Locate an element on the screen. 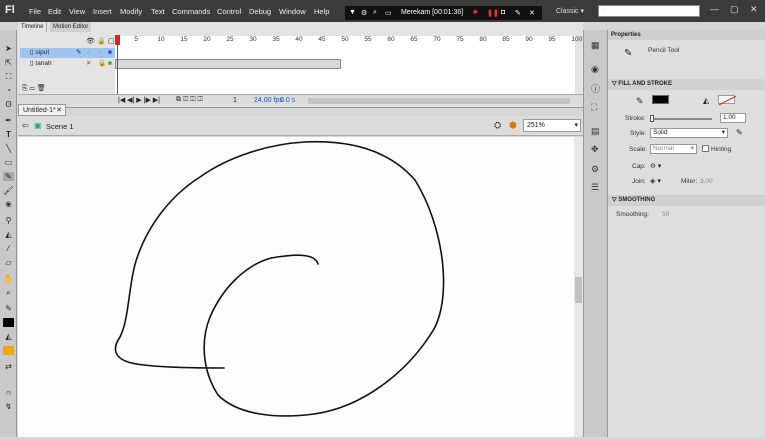 The image size is (765, 439). scroll-thumb is located at coordinates (578, 290).